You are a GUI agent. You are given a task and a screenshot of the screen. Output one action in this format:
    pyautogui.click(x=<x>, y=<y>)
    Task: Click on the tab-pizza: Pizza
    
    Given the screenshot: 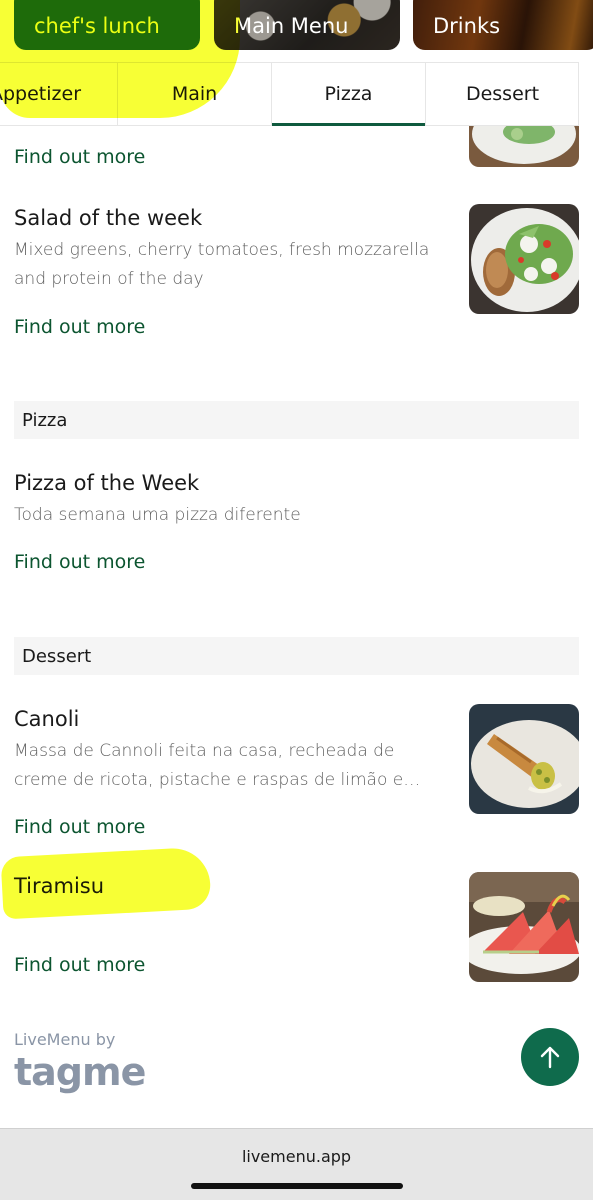 What is the action you would take?
    pyautogui.click(x=348, y=94)
    